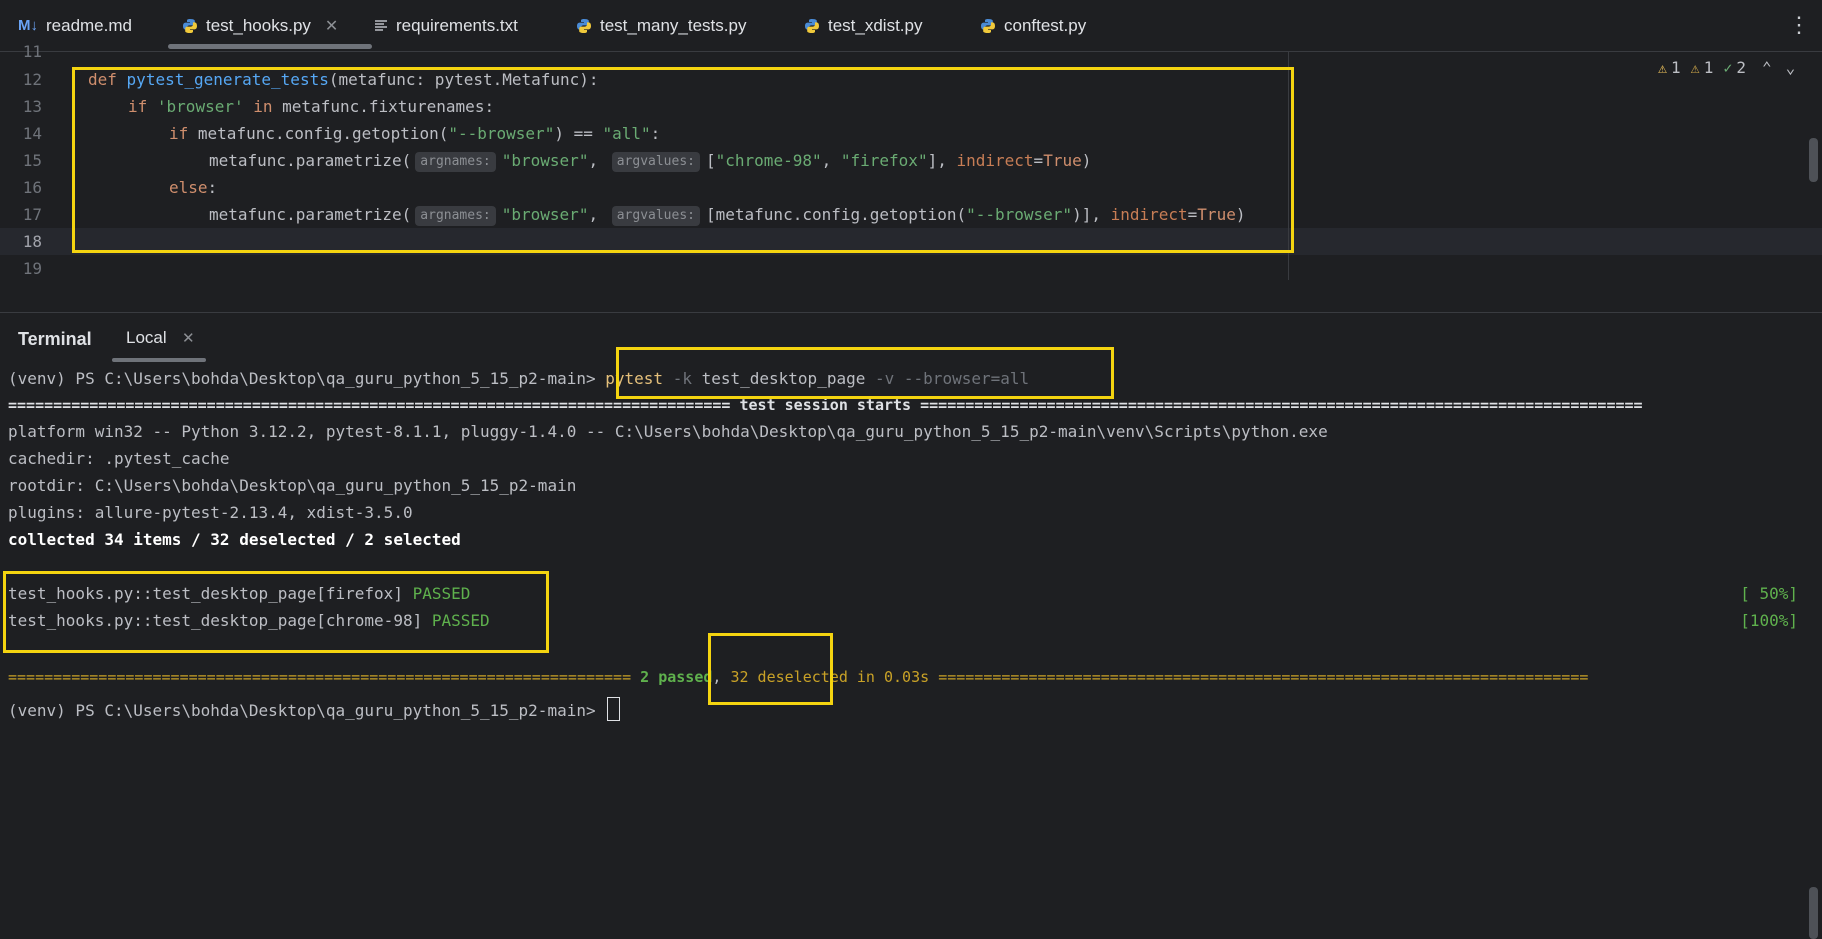 This screenshot has width=1822, height=939. What do you see at coordinates (311, 106) in the screenshot?
I see `code-text: if 'browser' in metafunc.fixturenames:` at bounding box center [311, 106].